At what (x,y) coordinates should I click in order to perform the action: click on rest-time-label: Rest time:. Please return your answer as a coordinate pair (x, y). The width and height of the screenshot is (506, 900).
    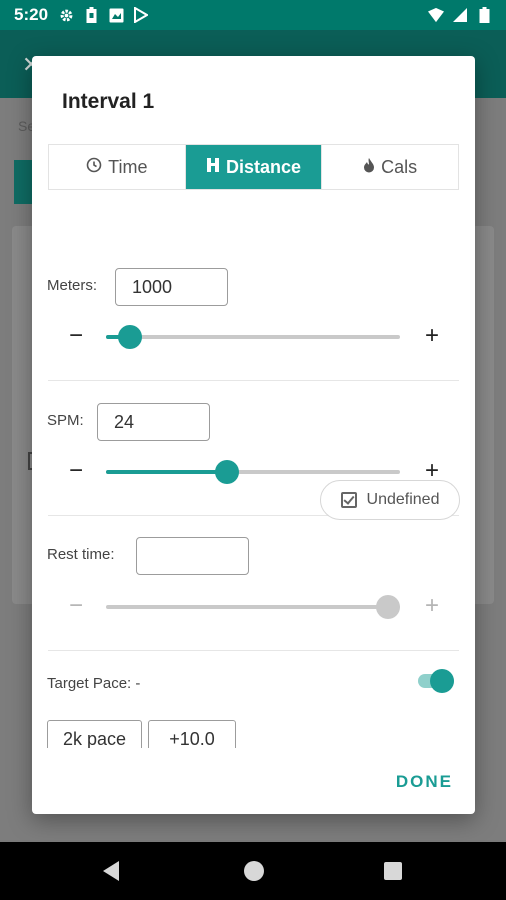
    Looking at the image, I should click on (81, 554).